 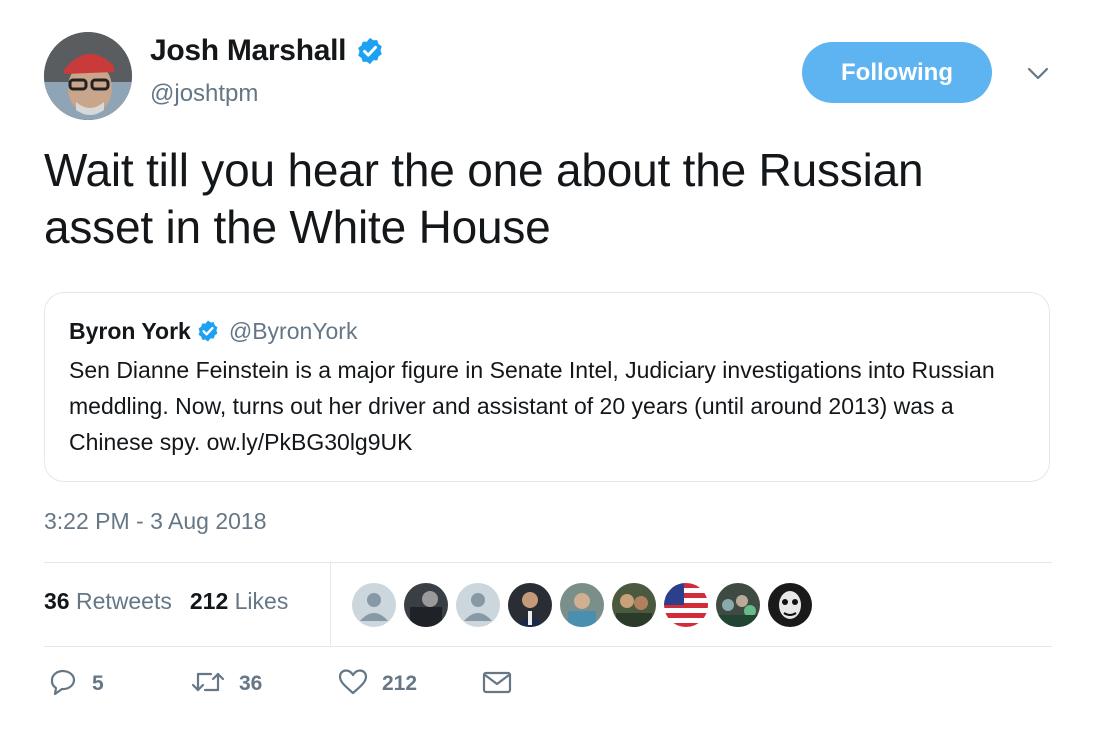 What do you see at coordinates (123, 601) in the screenshot?
I see `retweets-label: Retweets` at bounding box center [123, 601].